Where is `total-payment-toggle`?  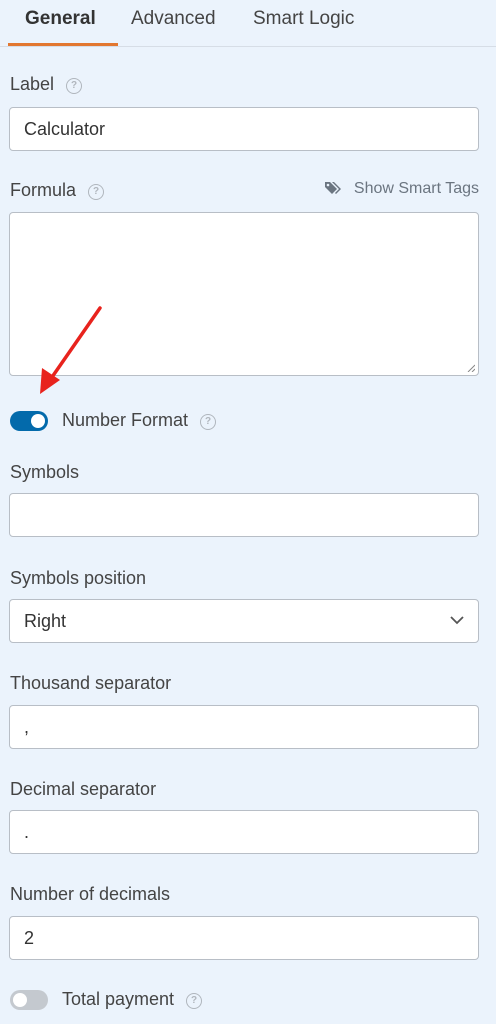
total-payment-toggle is located at coordinates (29, 1000).